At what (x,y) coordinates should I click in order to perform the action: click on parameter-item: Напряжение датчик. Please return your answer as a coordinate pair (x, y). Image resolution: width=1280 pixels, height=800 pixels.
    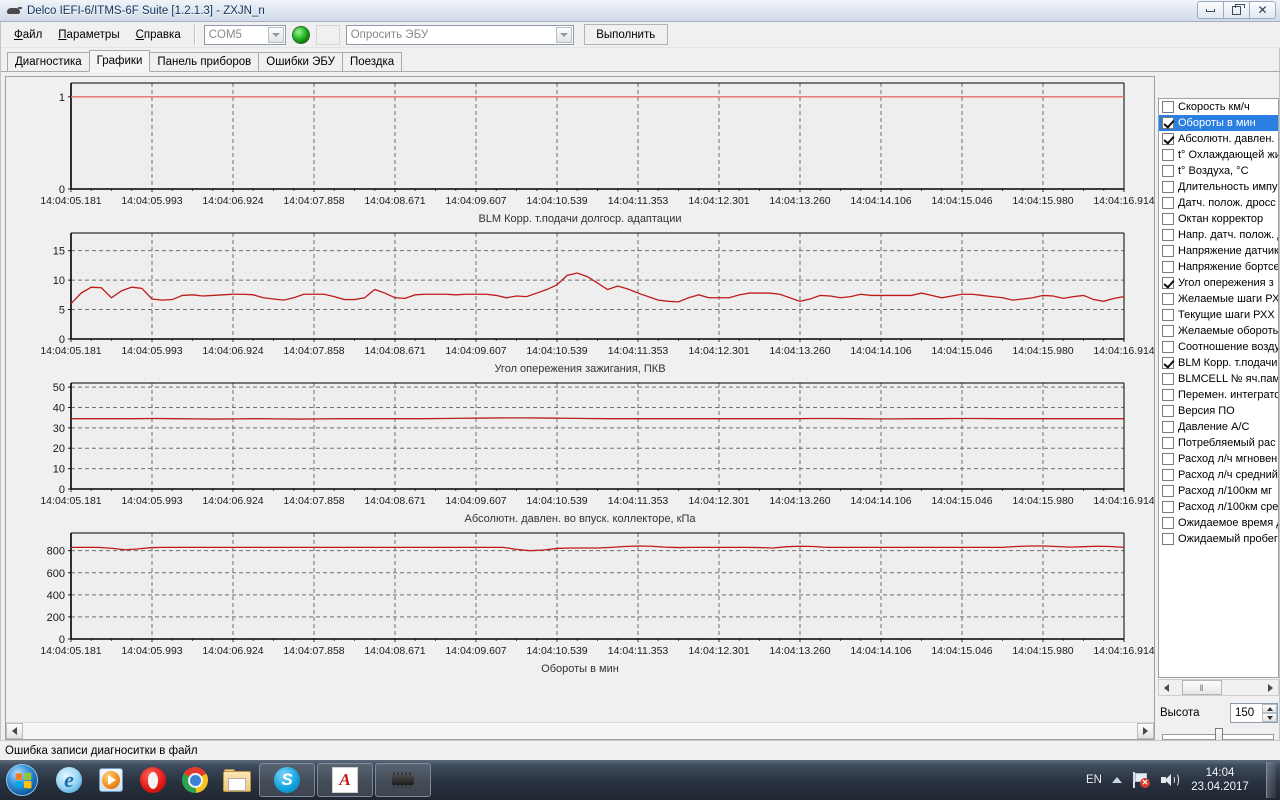
    Looking at the image, I should click on (1218, 251).